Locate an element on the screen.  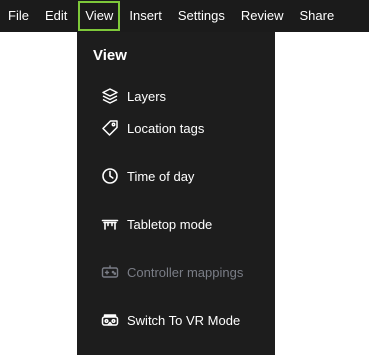
table-icon is located at coordinates (110, 224).